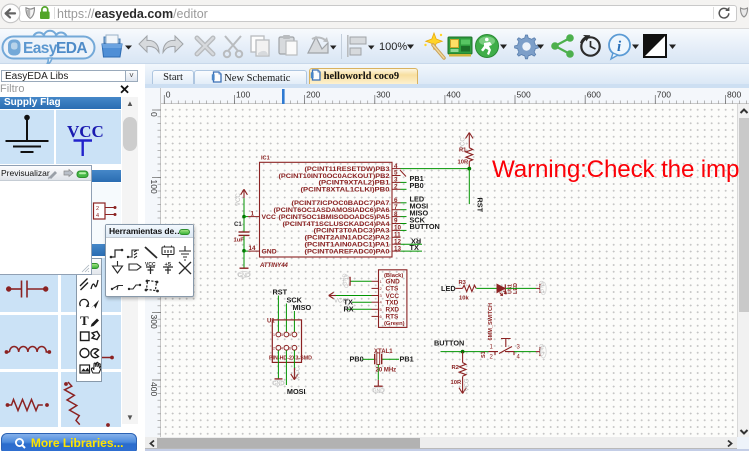 The height and width of the screenshot is (451, 749). I want to click on svg-text: 20 MHz, so click(386, 371).